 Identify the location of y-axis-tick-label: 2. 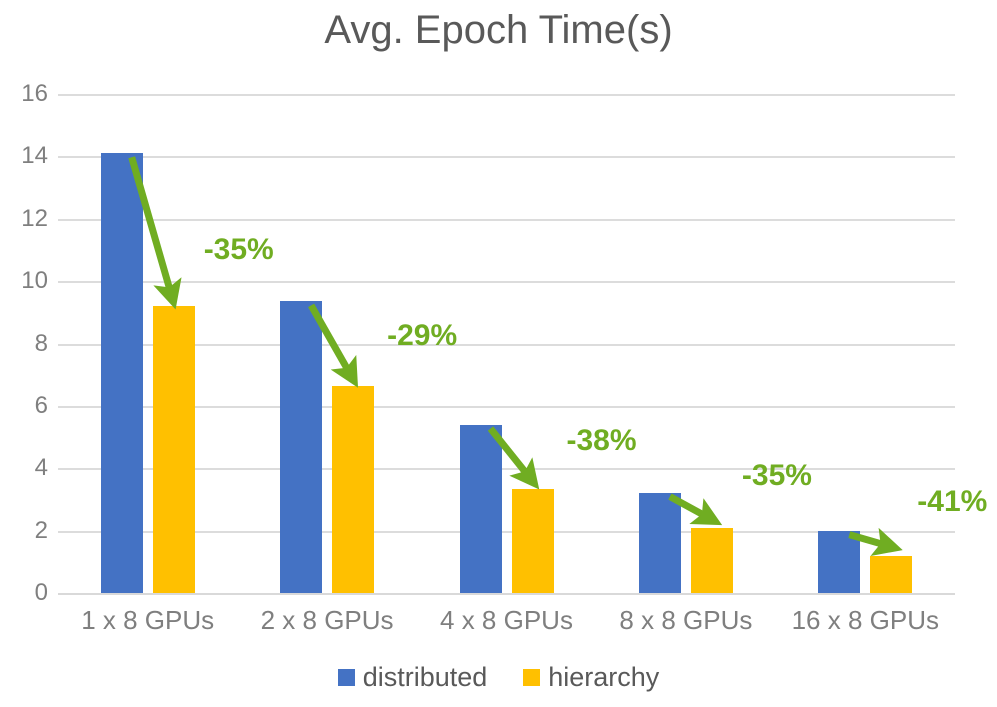
(41, 530).